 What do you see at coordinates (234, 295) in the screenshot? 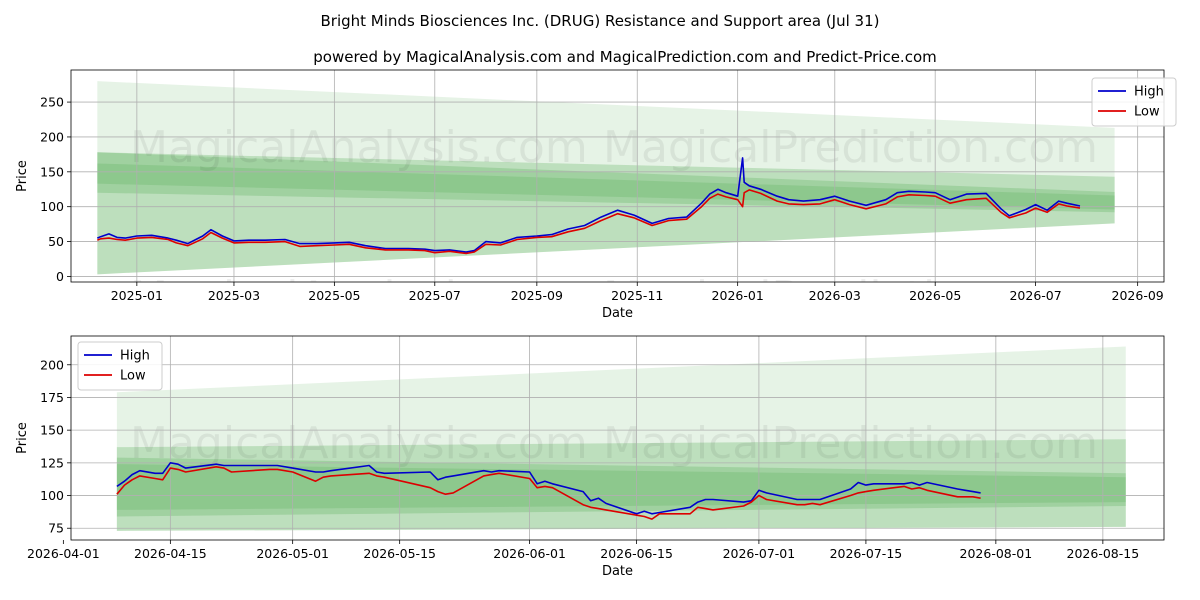
I see `x-tick-label: 2025-03` at bounding box center [234, 295].